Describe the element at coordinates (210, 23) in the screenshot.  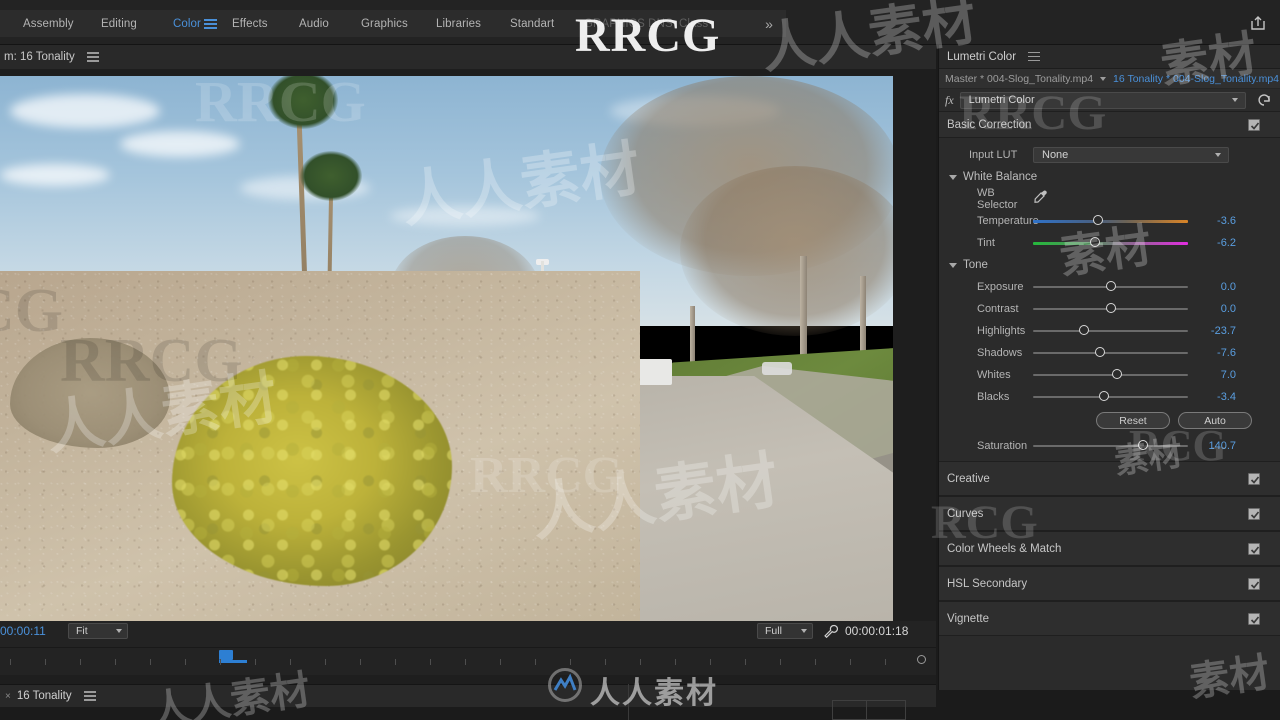
I see `workspace-menu-icon` at that location.